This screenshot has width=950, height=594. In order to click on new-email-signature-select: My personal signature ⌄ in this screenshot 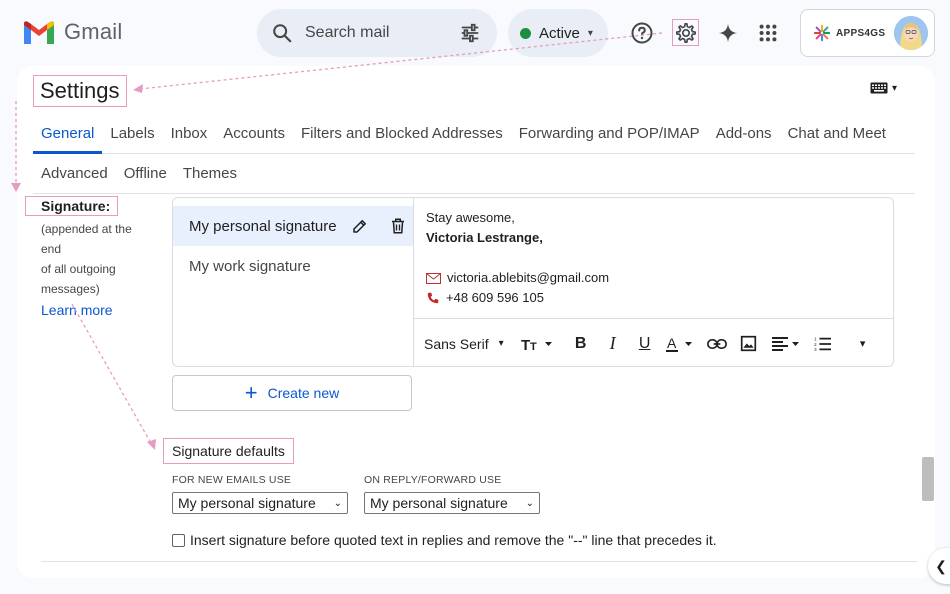, I will do `click(260, 503)`.